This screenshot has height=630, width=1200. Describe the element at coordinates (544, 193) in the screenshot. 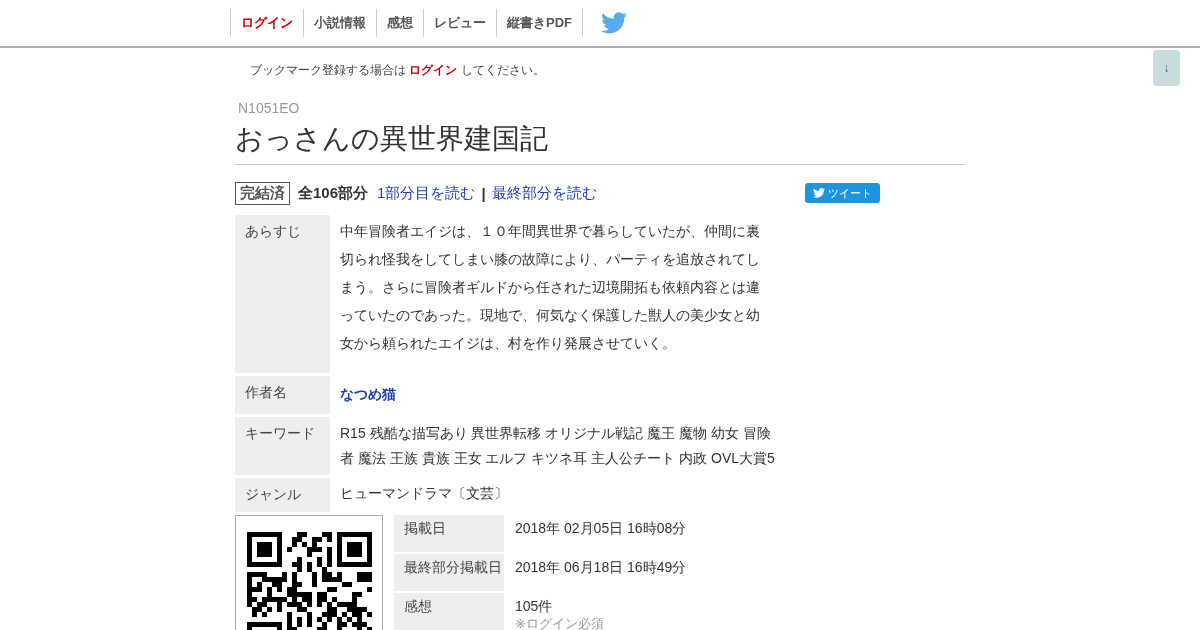

I see `last-part-link: 最終部分を読む` at that location.